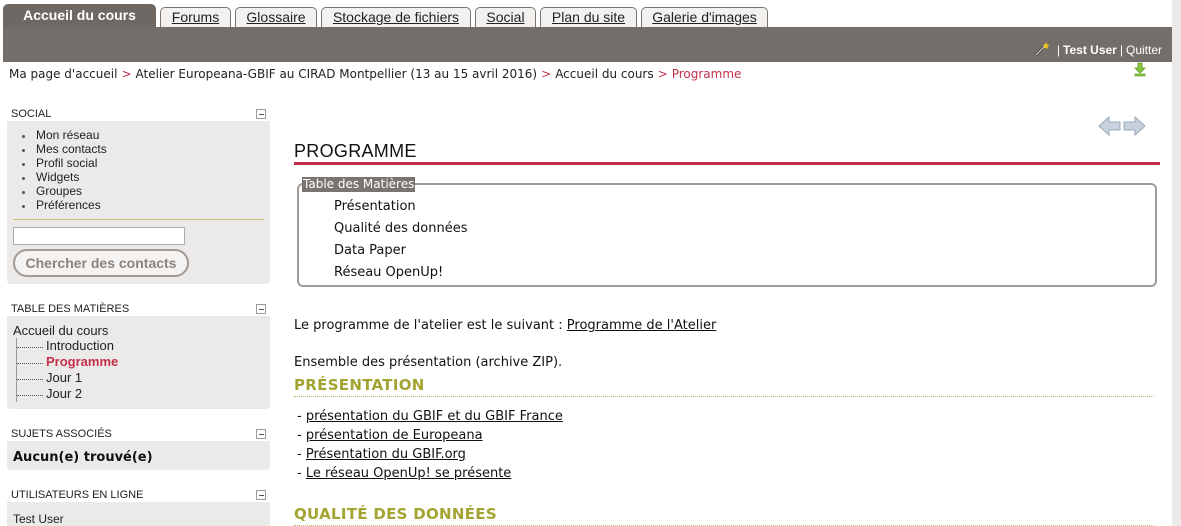 This screenshot has width=1181, height=526. I want to click on link-gbif-org: Présentation du GBIF.org, so click(386, 454).